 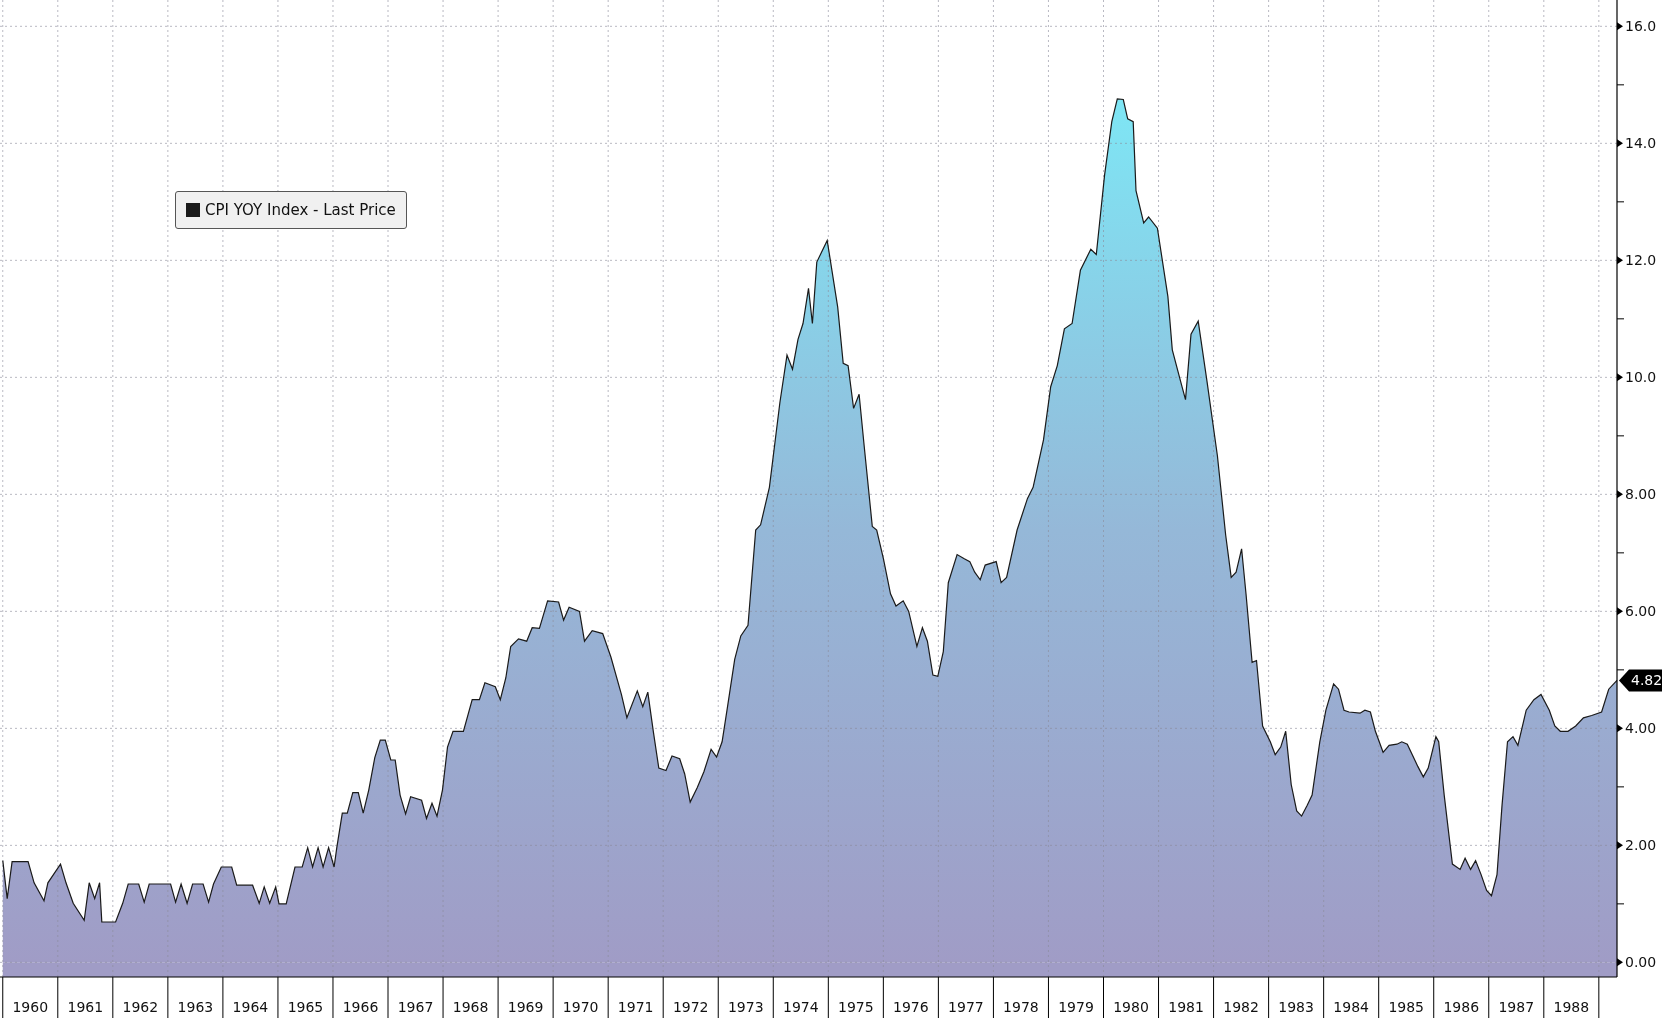 What do you see at coordinates (140, 1007) in the screenshot?
I see `axis-label: 1962` at bounding box center [140, 1007].